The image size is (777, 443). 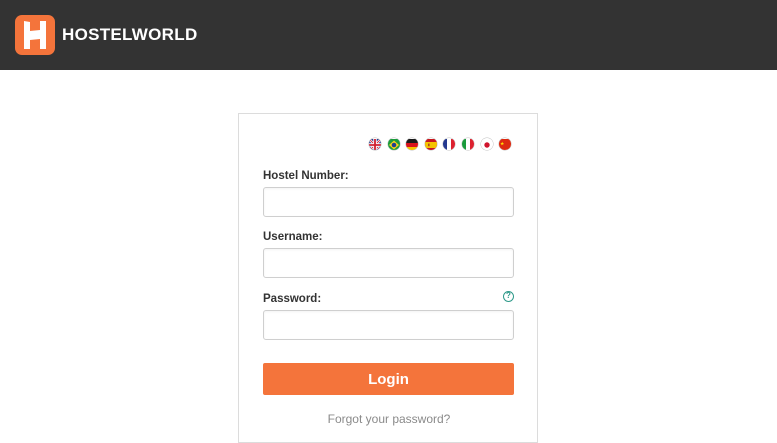 What do you see at coordinates (508, 296) in the screenshot?
I see `password-help-icon: ?` at bounding box center [508, 296].